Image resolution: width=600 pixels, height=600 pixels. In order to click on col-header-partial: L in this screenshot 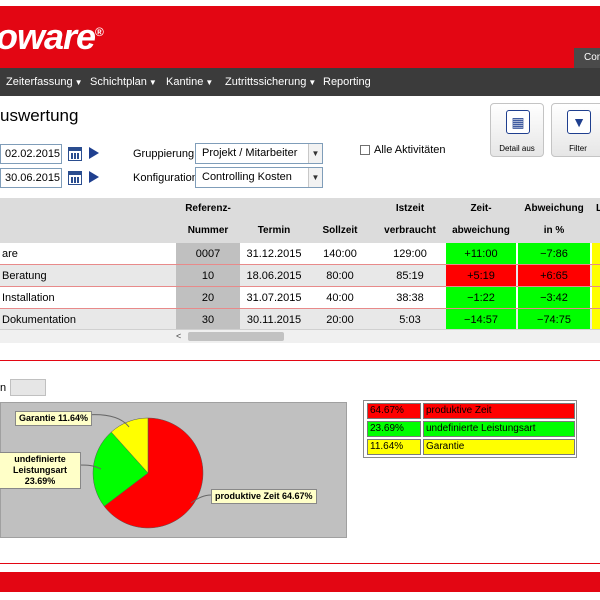, I will do `click(597, 208)`.